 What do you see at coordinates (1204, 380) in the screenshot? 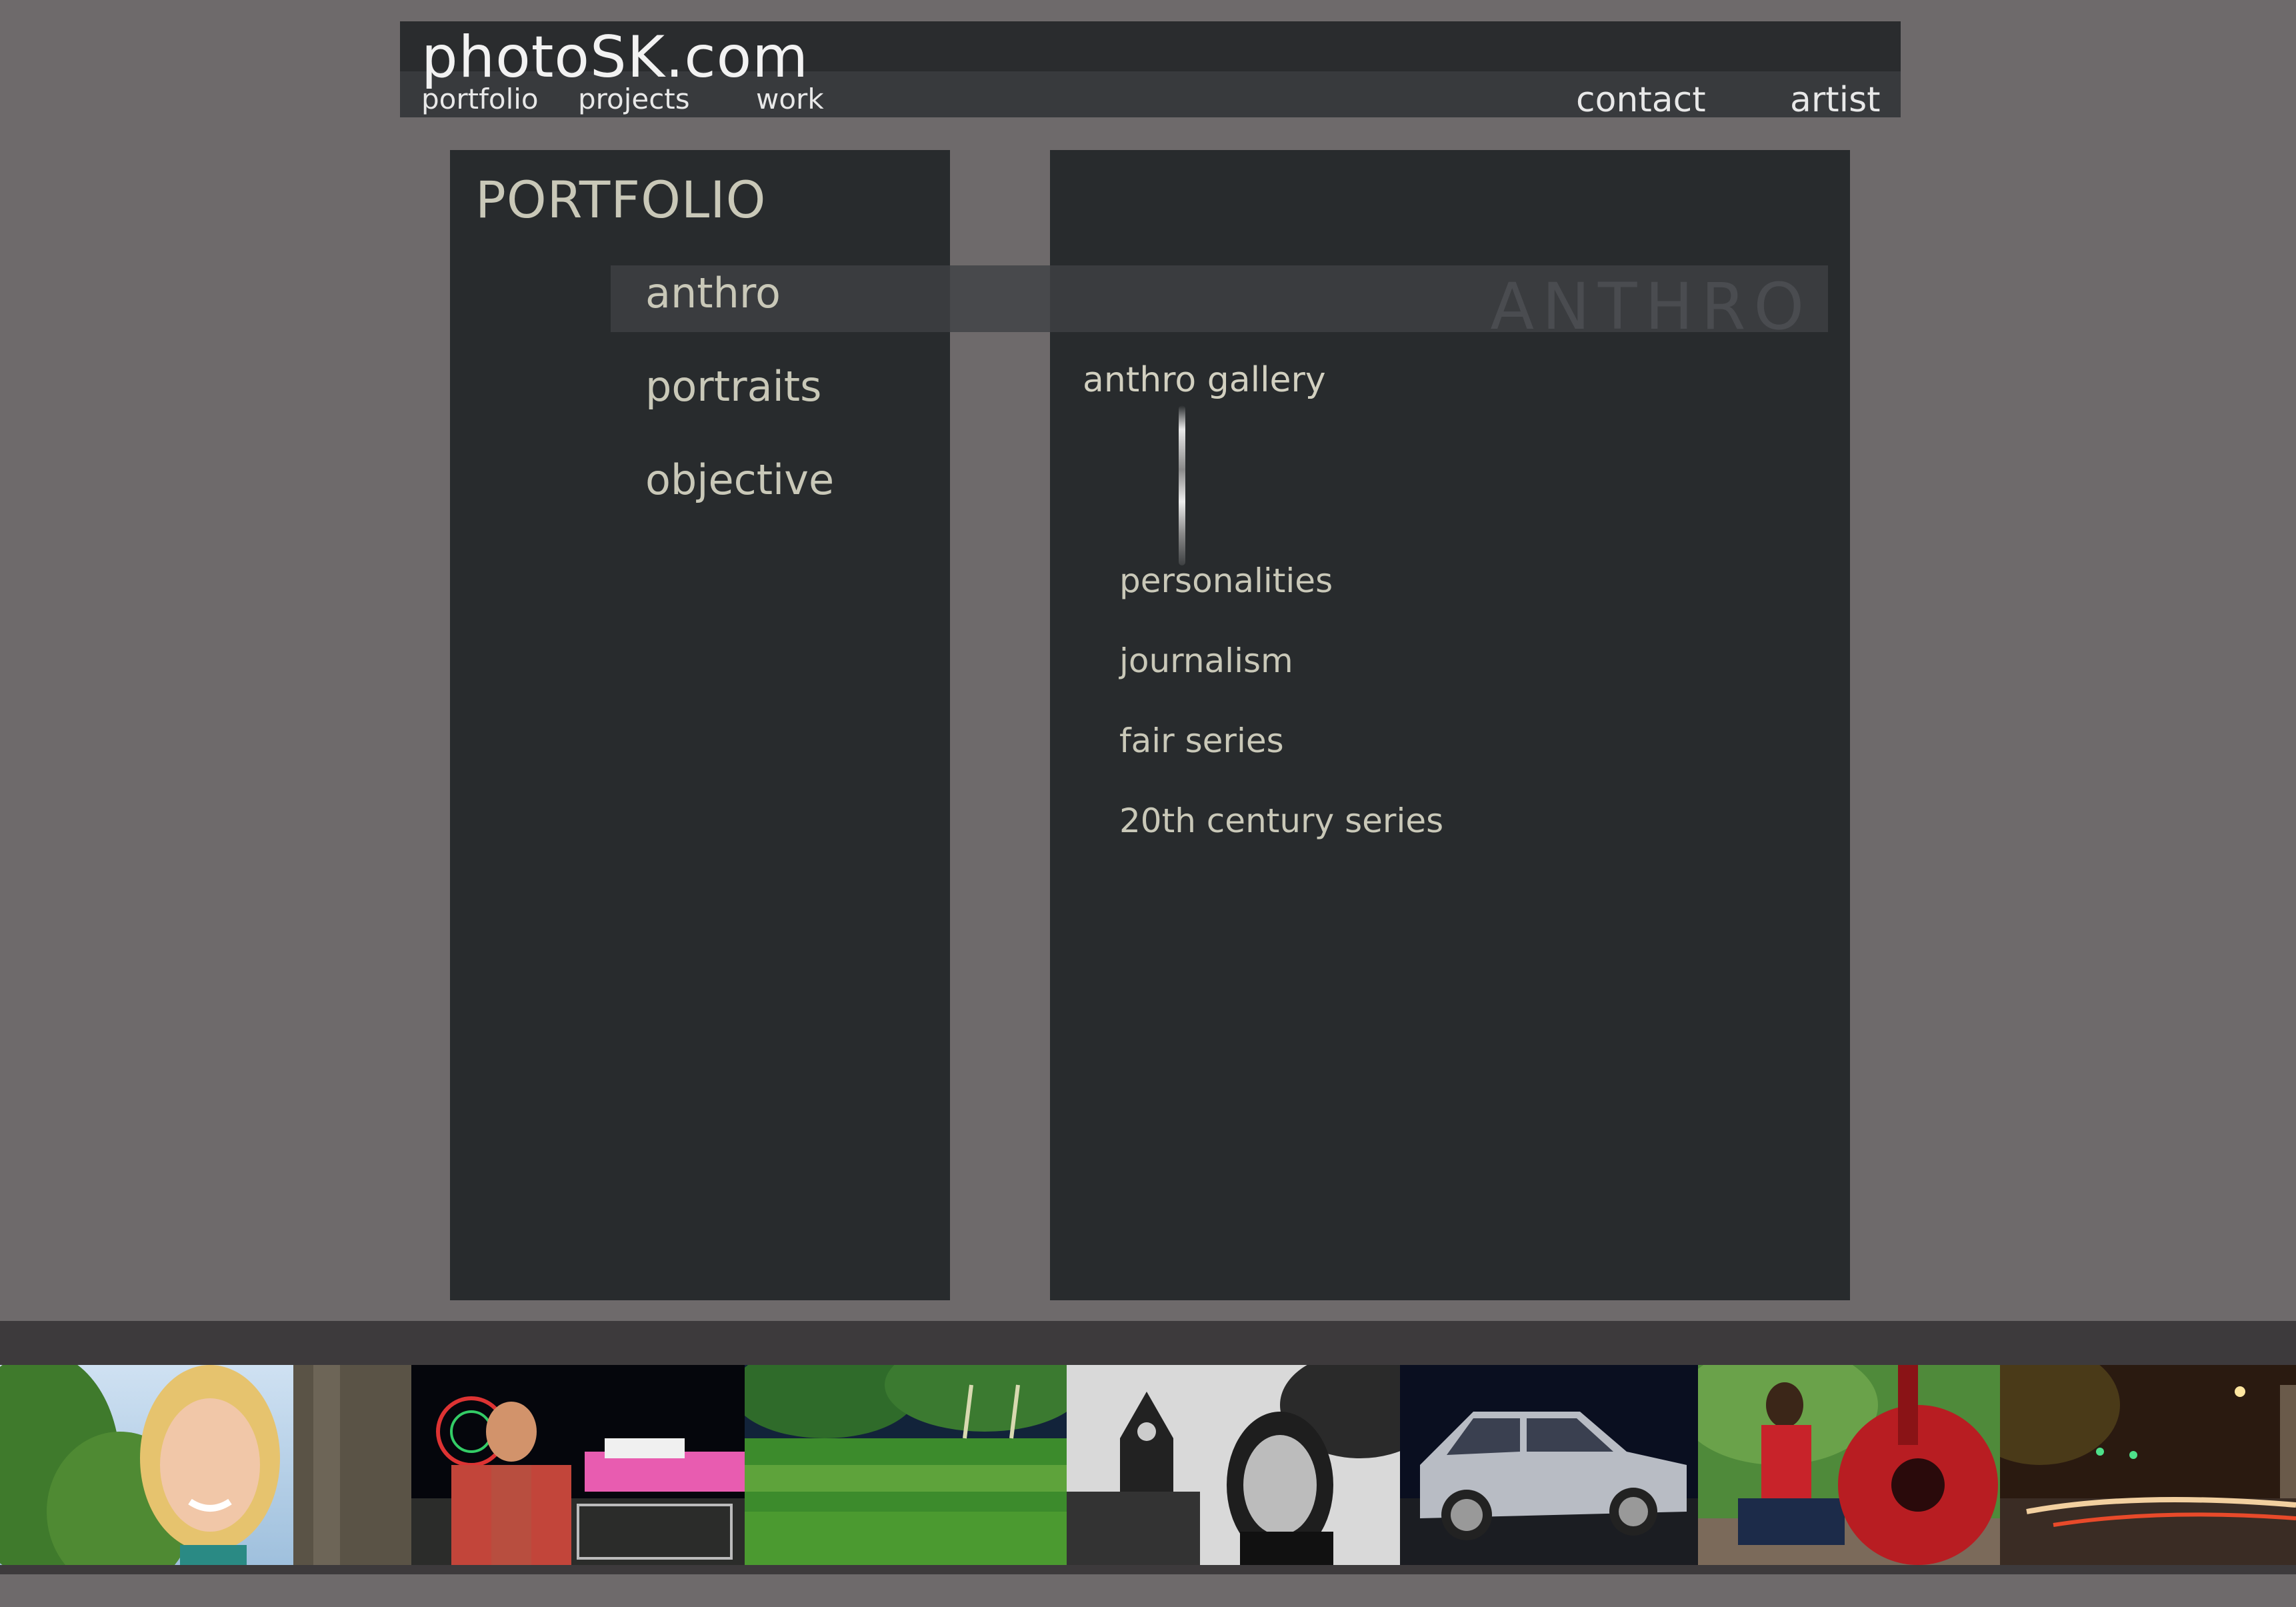
I see `gallery-title: anthro gallery` at bounding box center [1204, 380].